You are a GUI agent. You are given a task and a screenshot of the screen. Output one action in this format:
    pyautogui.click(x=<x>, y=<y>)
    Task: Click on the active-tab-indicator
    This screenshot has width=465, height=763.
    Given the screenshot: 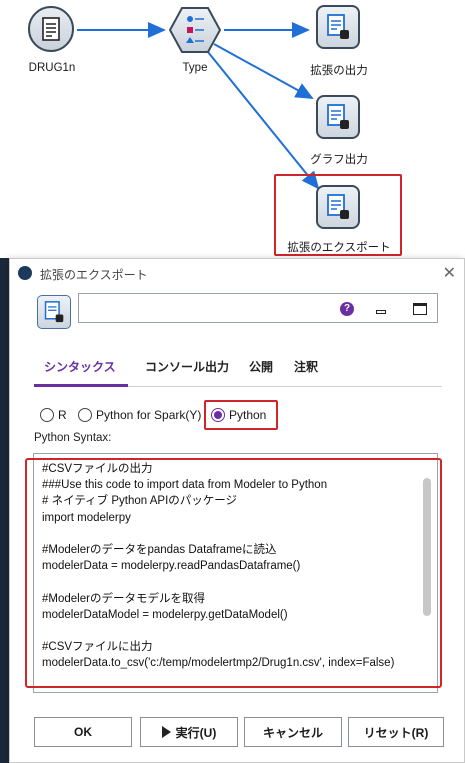 What is the action you would take?
    pyautogui.click(x=81, y=385)
    